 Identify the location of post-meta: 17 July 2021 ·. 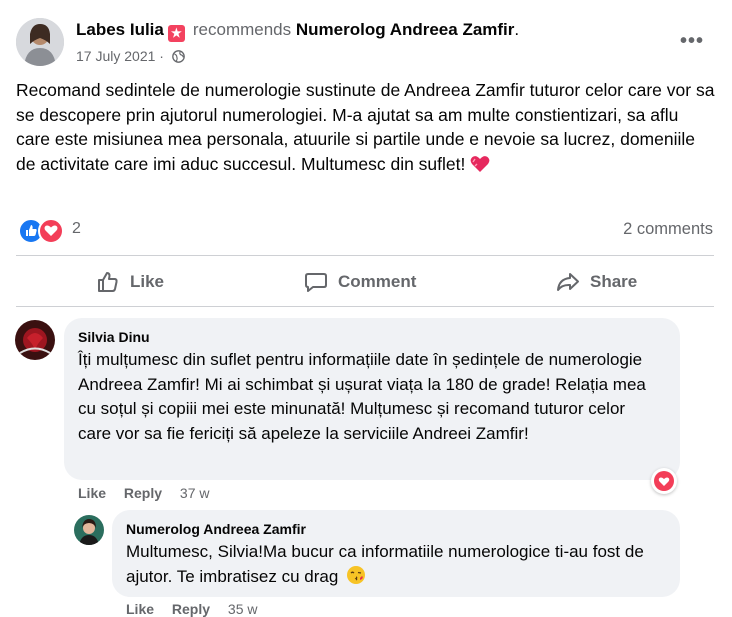
(130, 57).